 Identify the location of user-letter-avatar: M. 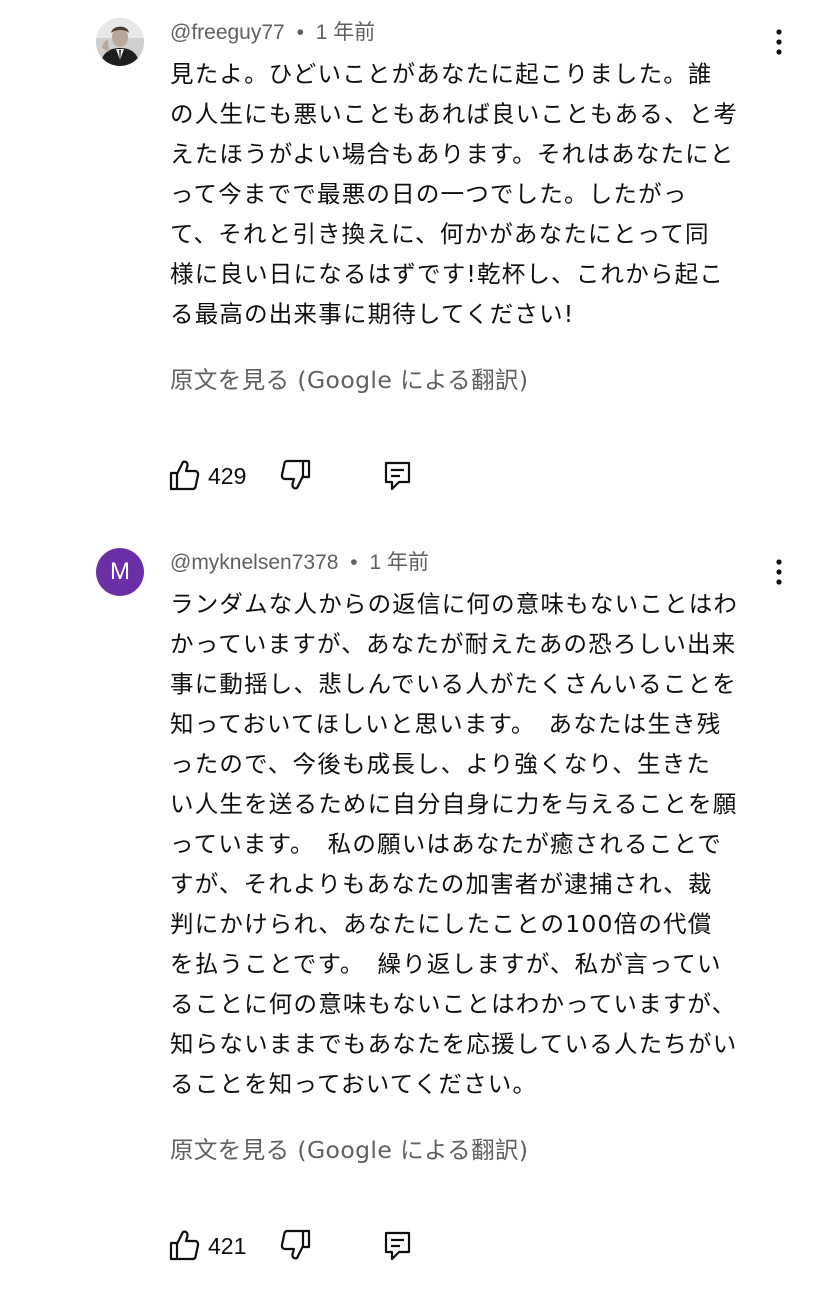
(120, 572).